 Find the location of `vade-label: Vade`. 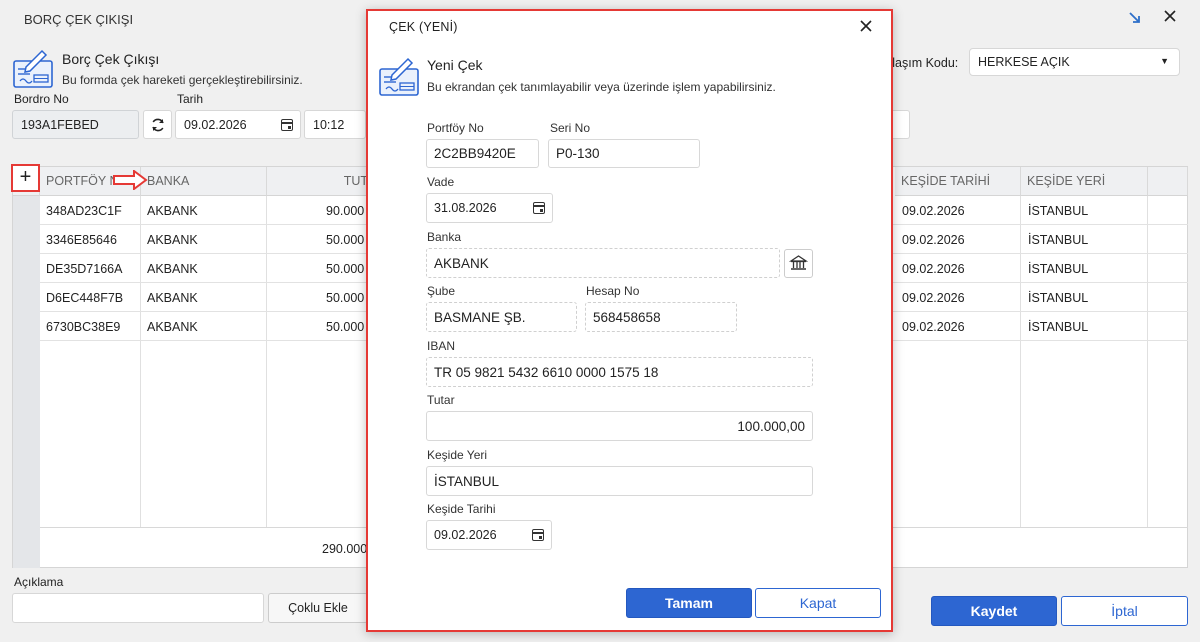

vade-label: Vade is located at coordinates (441, 182).